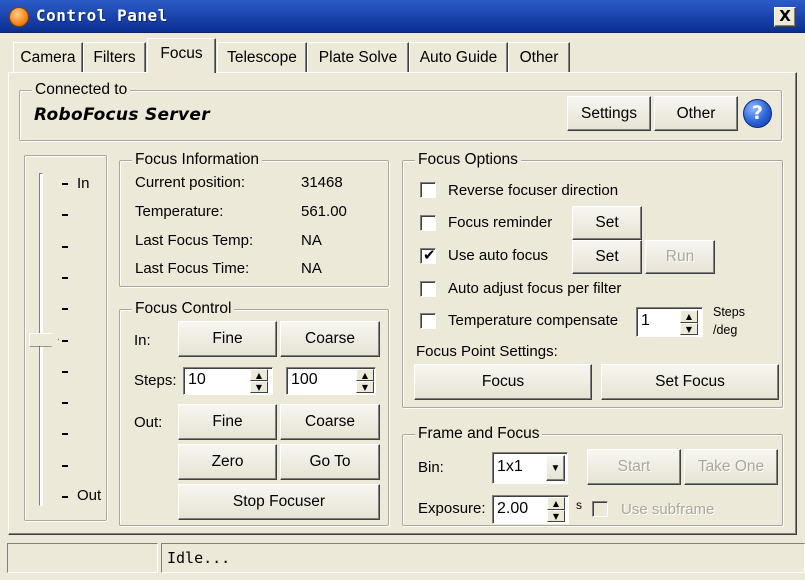 Image resolution: width=805 pixels, height=580 pixels. Describe the element at coordinates (487, 351) in the screenshot. I see `focus-point-settings-label: Focus Point Settings:` at that location.